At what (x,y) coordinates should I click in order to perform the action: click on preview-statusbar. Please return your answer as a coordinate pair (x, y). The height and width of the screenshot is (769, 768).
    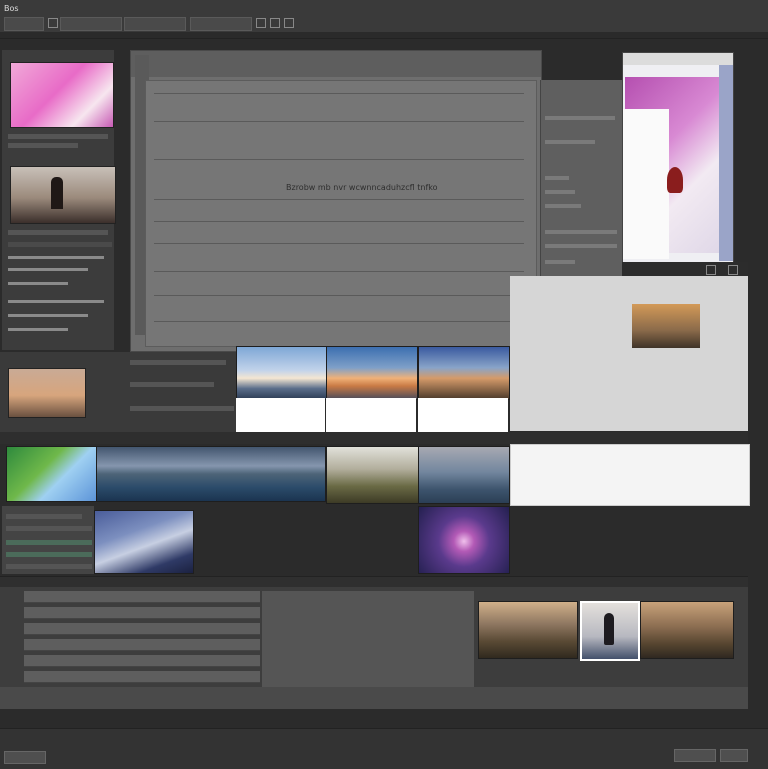
    Looking at the image, I should click on (685, 269).